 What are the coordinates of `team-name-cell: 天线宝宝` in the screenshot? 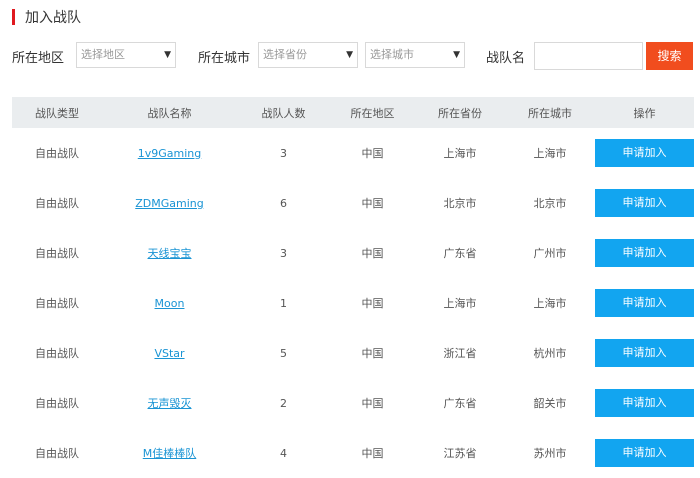 It's located at (169, 253).